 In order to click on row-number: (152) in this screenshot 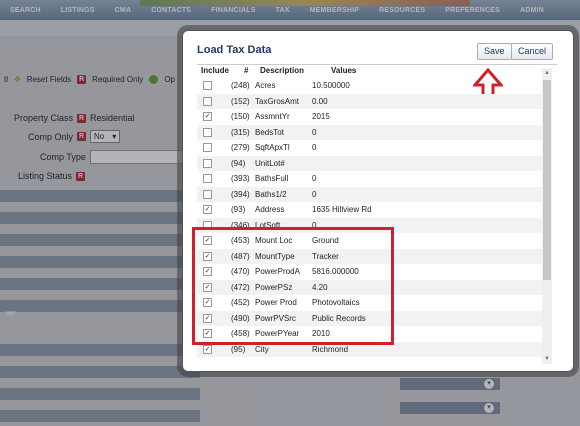, I will do `click(240, 101)`.